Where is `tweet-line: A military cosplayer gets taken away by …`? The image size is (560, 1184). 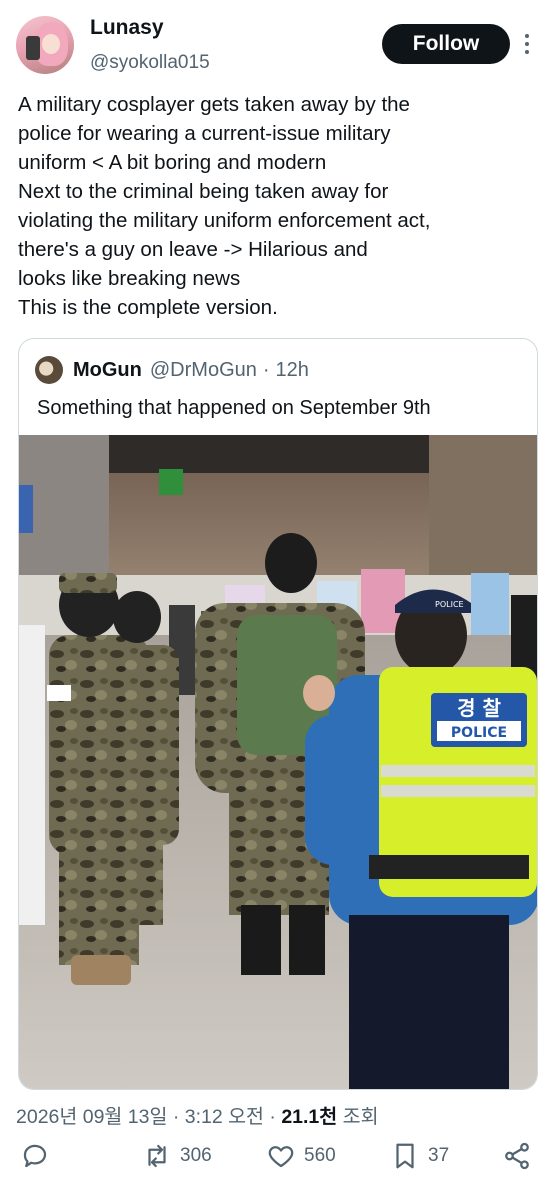
tweet-line: A military cosplayer gets taken away by … is located at coordinates (214, 104).